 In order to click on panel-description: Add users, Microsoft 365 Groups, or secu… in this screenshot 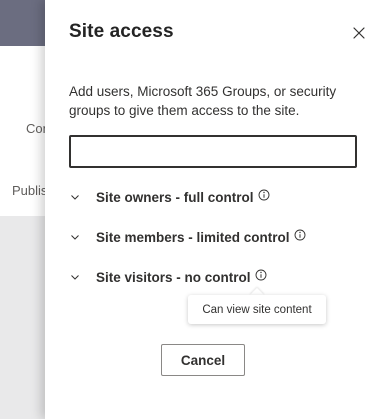, I will do `click(203, 101)`.